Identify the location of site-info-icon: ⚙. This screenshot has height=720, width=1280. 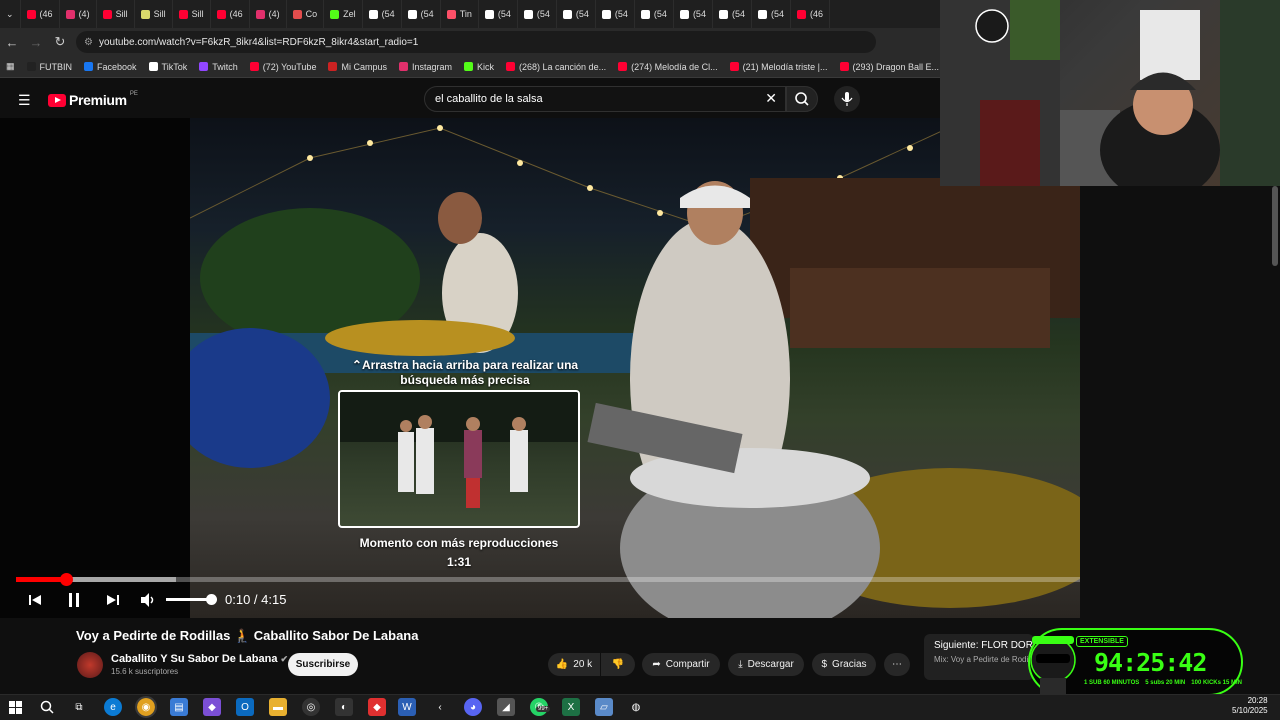
(88, 42).